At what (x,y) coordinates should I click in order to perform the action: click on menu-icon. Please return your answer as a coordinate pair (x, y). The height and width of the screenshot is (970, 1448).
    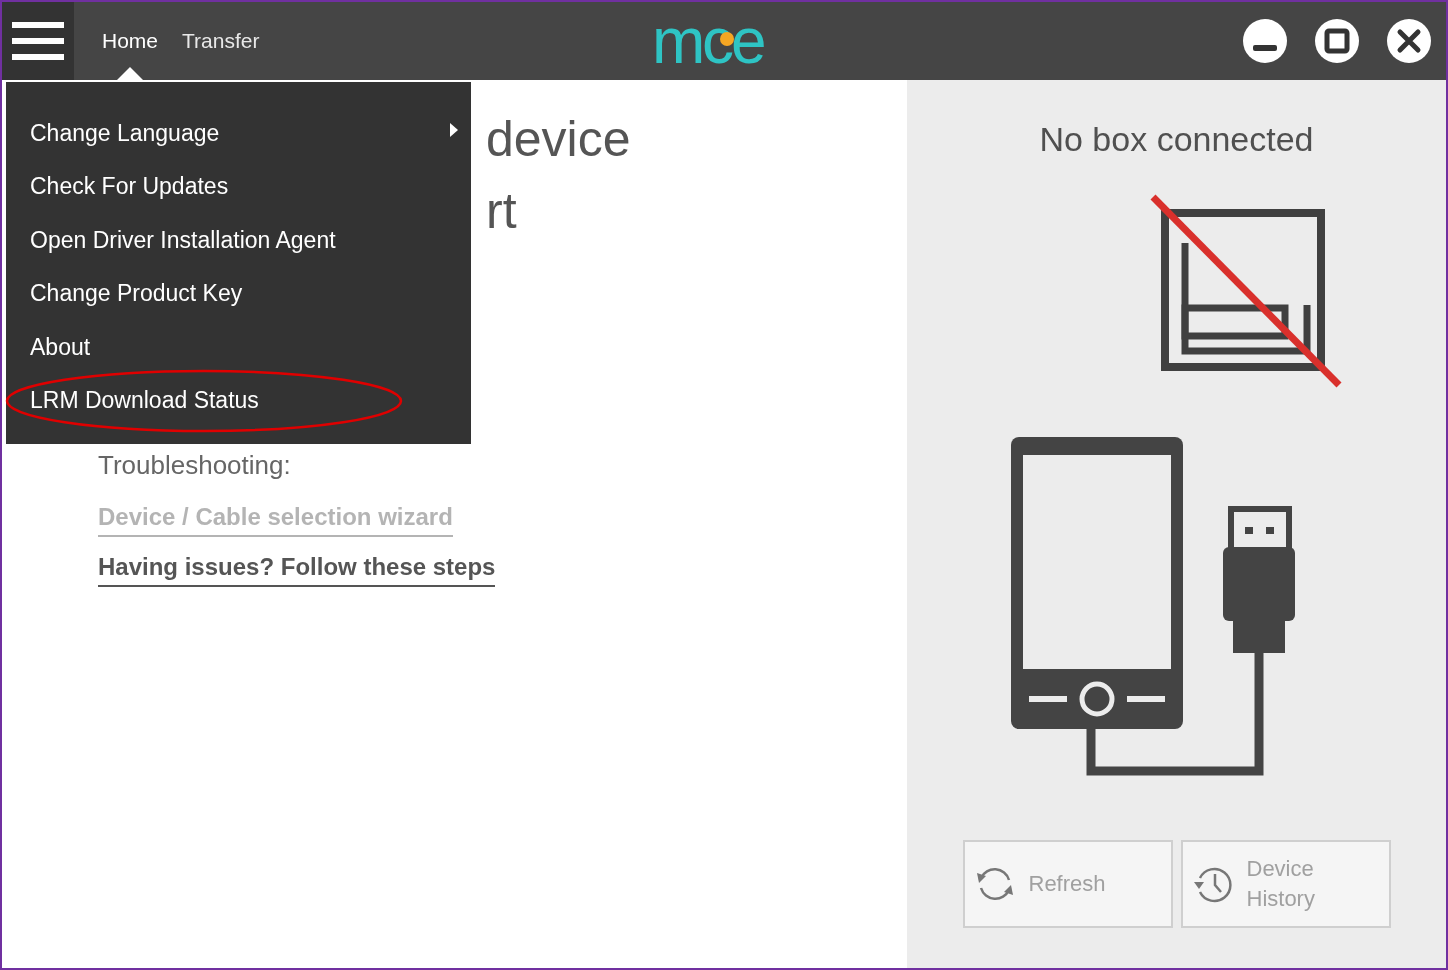
    Looking at the image, I should click on (38, 41).